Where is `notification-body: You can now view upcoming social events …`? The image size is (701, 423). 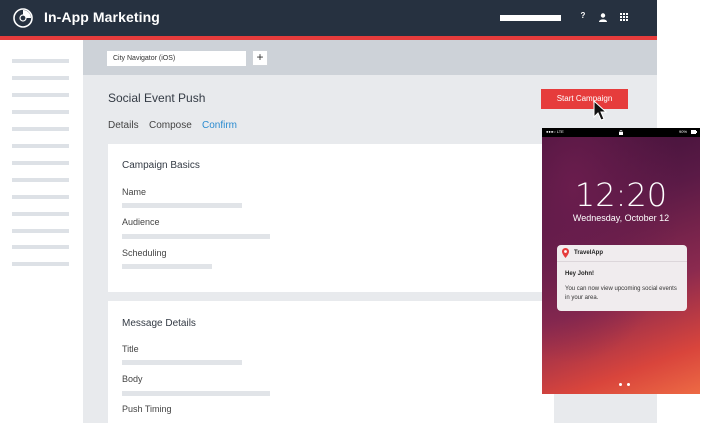
notification-body: You can now view upcoming social events … is located at coordinates (621, 293).